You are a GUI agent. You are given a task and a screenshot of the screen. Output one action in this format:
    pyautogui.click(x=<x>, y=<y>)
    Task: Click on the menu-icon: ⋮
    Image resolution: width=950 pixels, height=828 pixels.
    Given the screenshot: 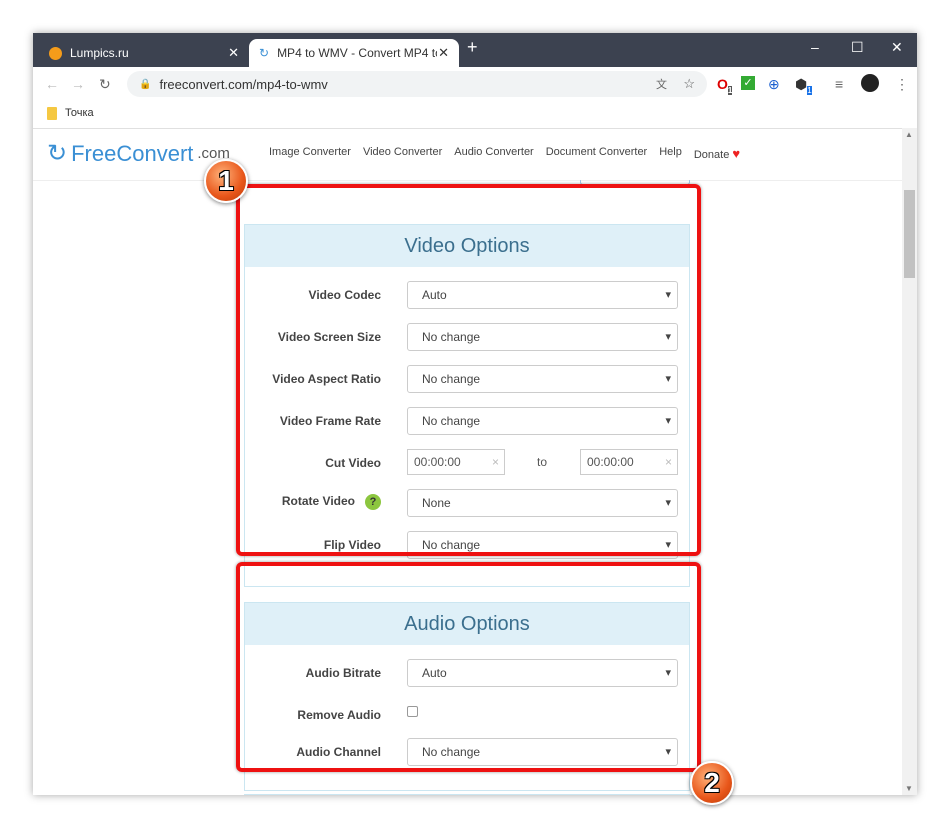 What is the action you would take?
    pyautogui.click(x=902, y=84)
    